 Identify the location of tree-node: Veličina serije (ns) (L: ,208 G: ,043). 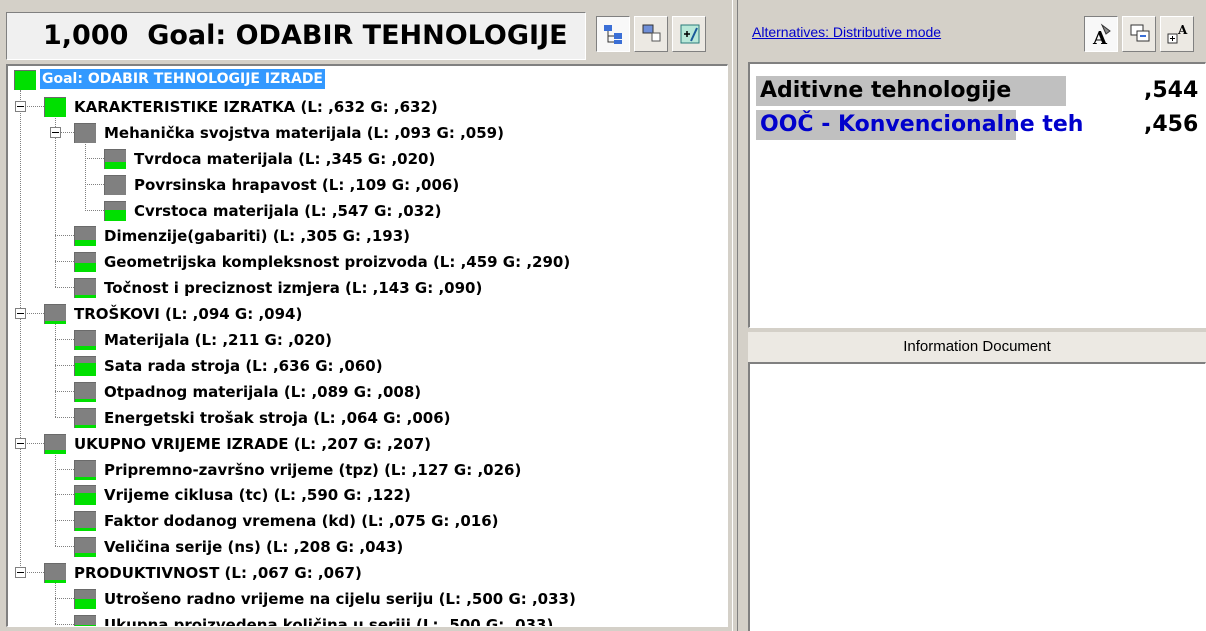
(367, 547).